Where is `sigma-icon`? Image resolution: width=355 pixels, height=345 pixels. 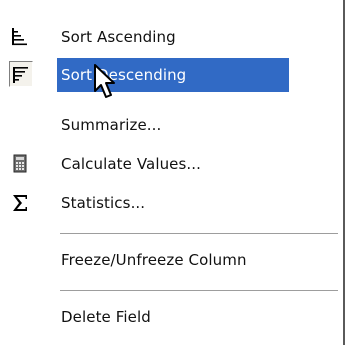 sigma-icon is located at coordinates (20, 203).